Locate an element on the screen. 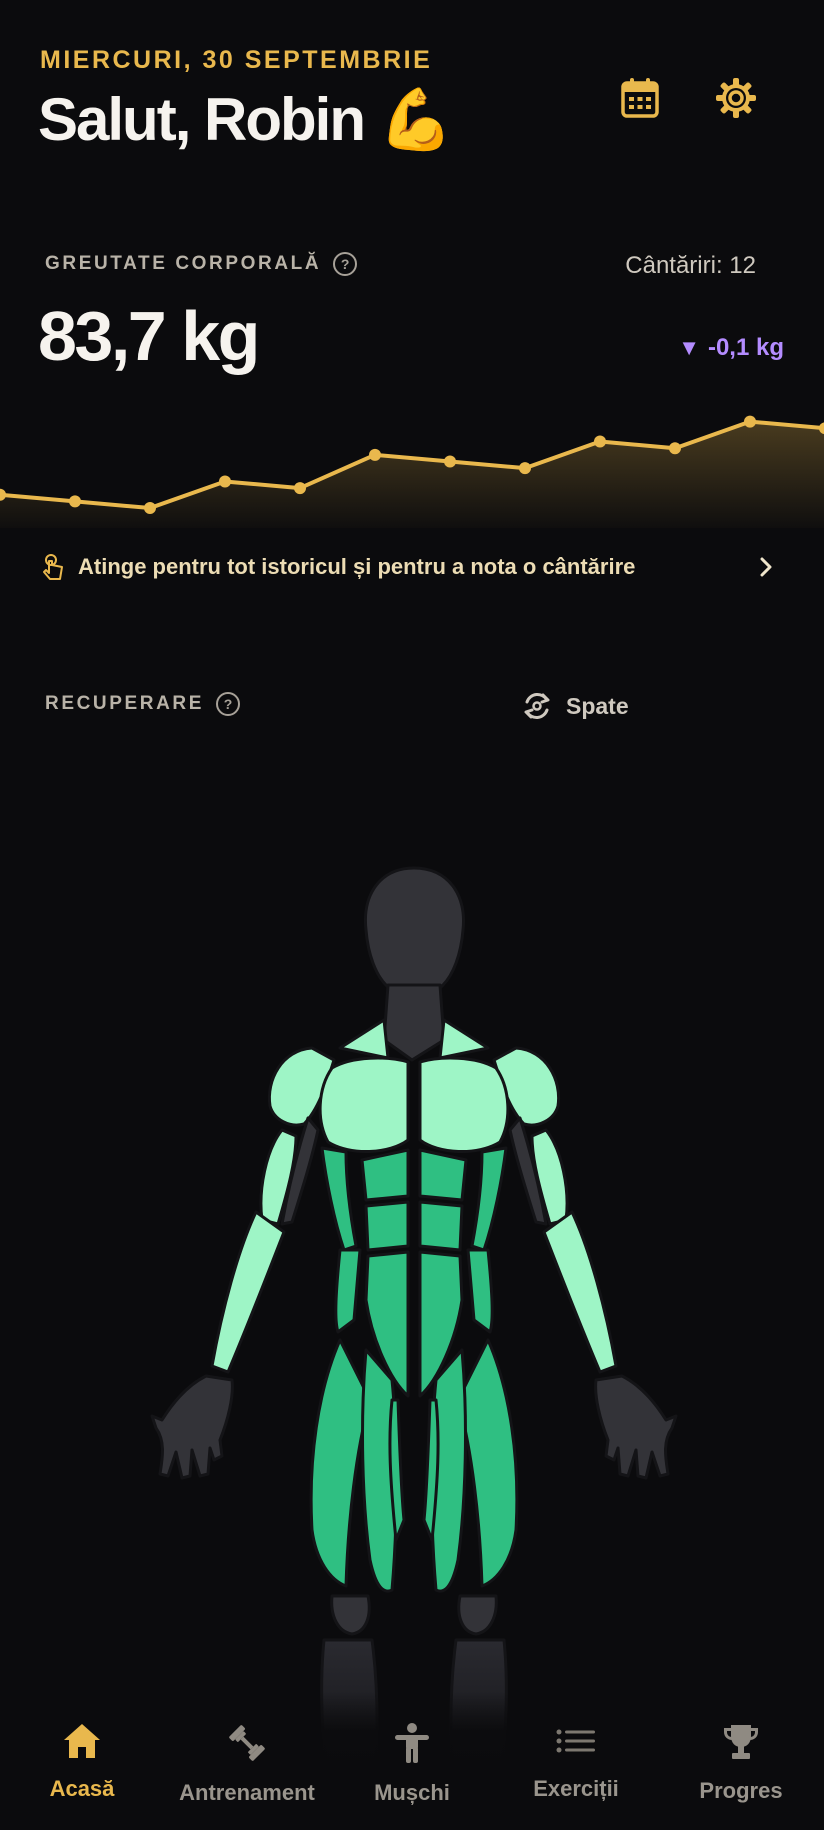 This screenshot has width=824, height=1830. tap-hand-icon is located at coordinates (53, 567).